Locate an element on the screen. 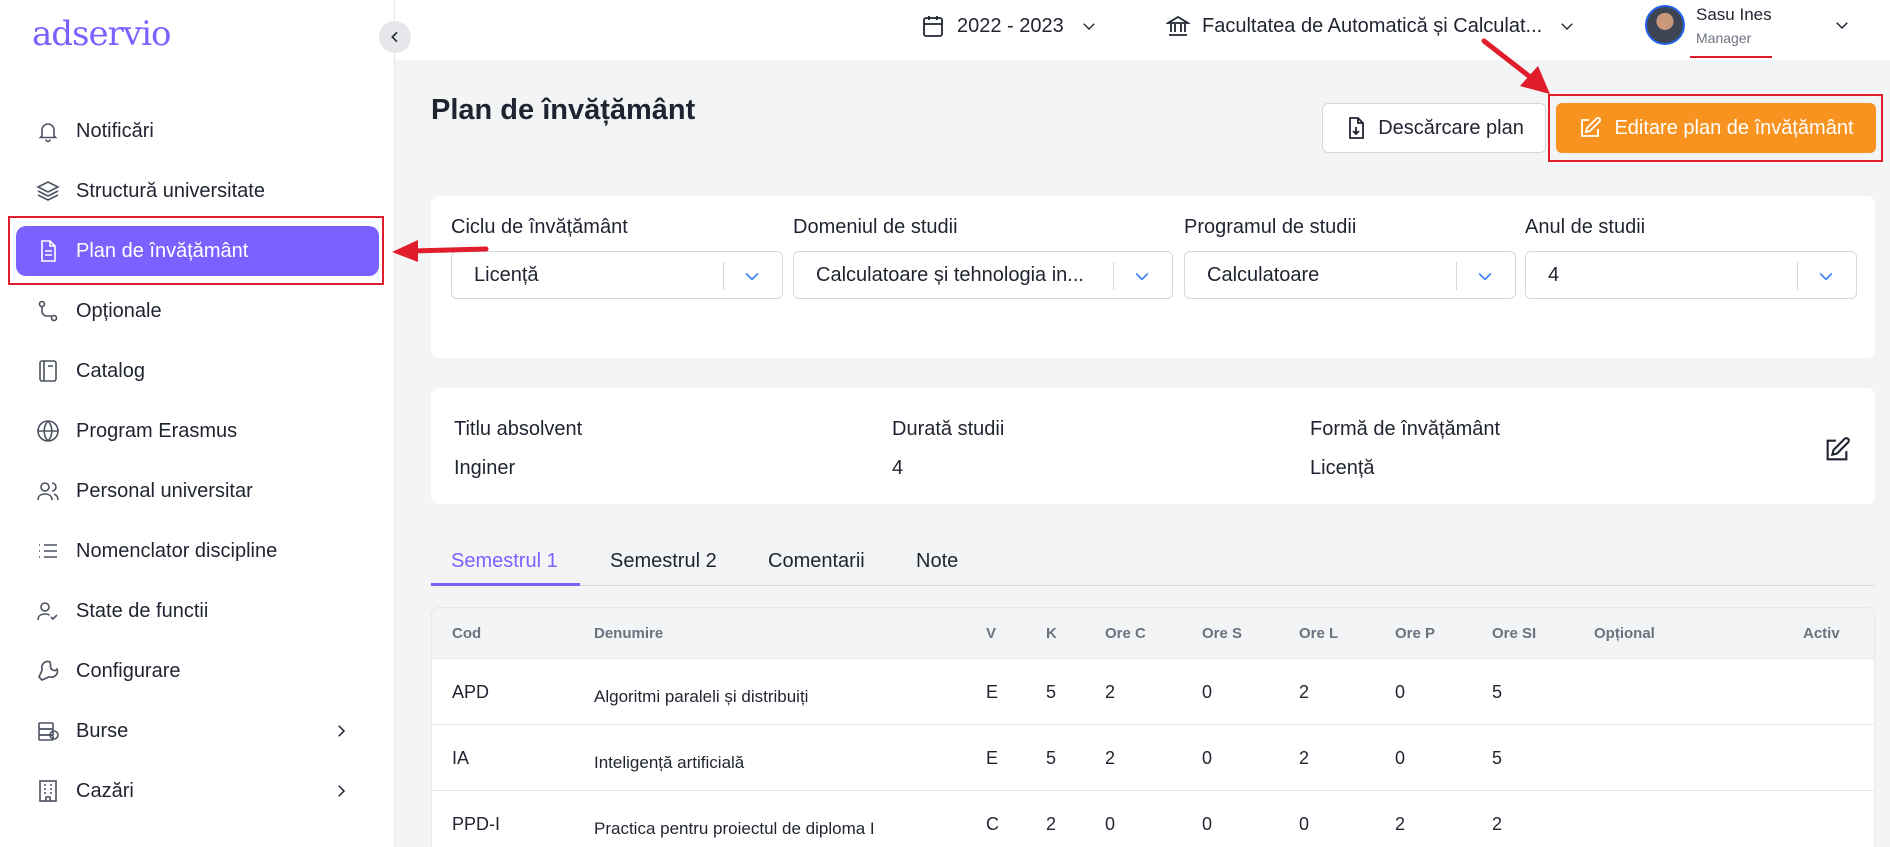 The image size is (1890, 847). edit-info-icon is located at coordinates (1837, 450).